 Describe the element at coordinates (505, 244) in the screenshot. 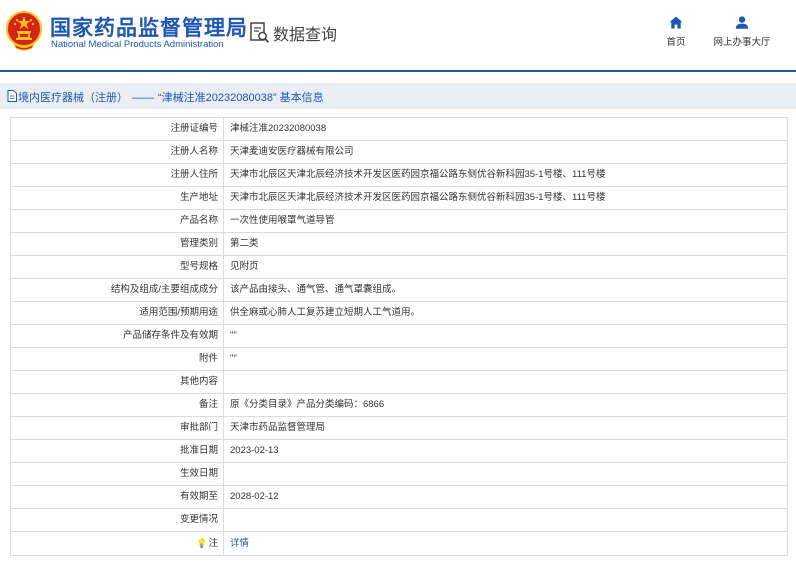

I see `value-management-class: 第二类` at that location.